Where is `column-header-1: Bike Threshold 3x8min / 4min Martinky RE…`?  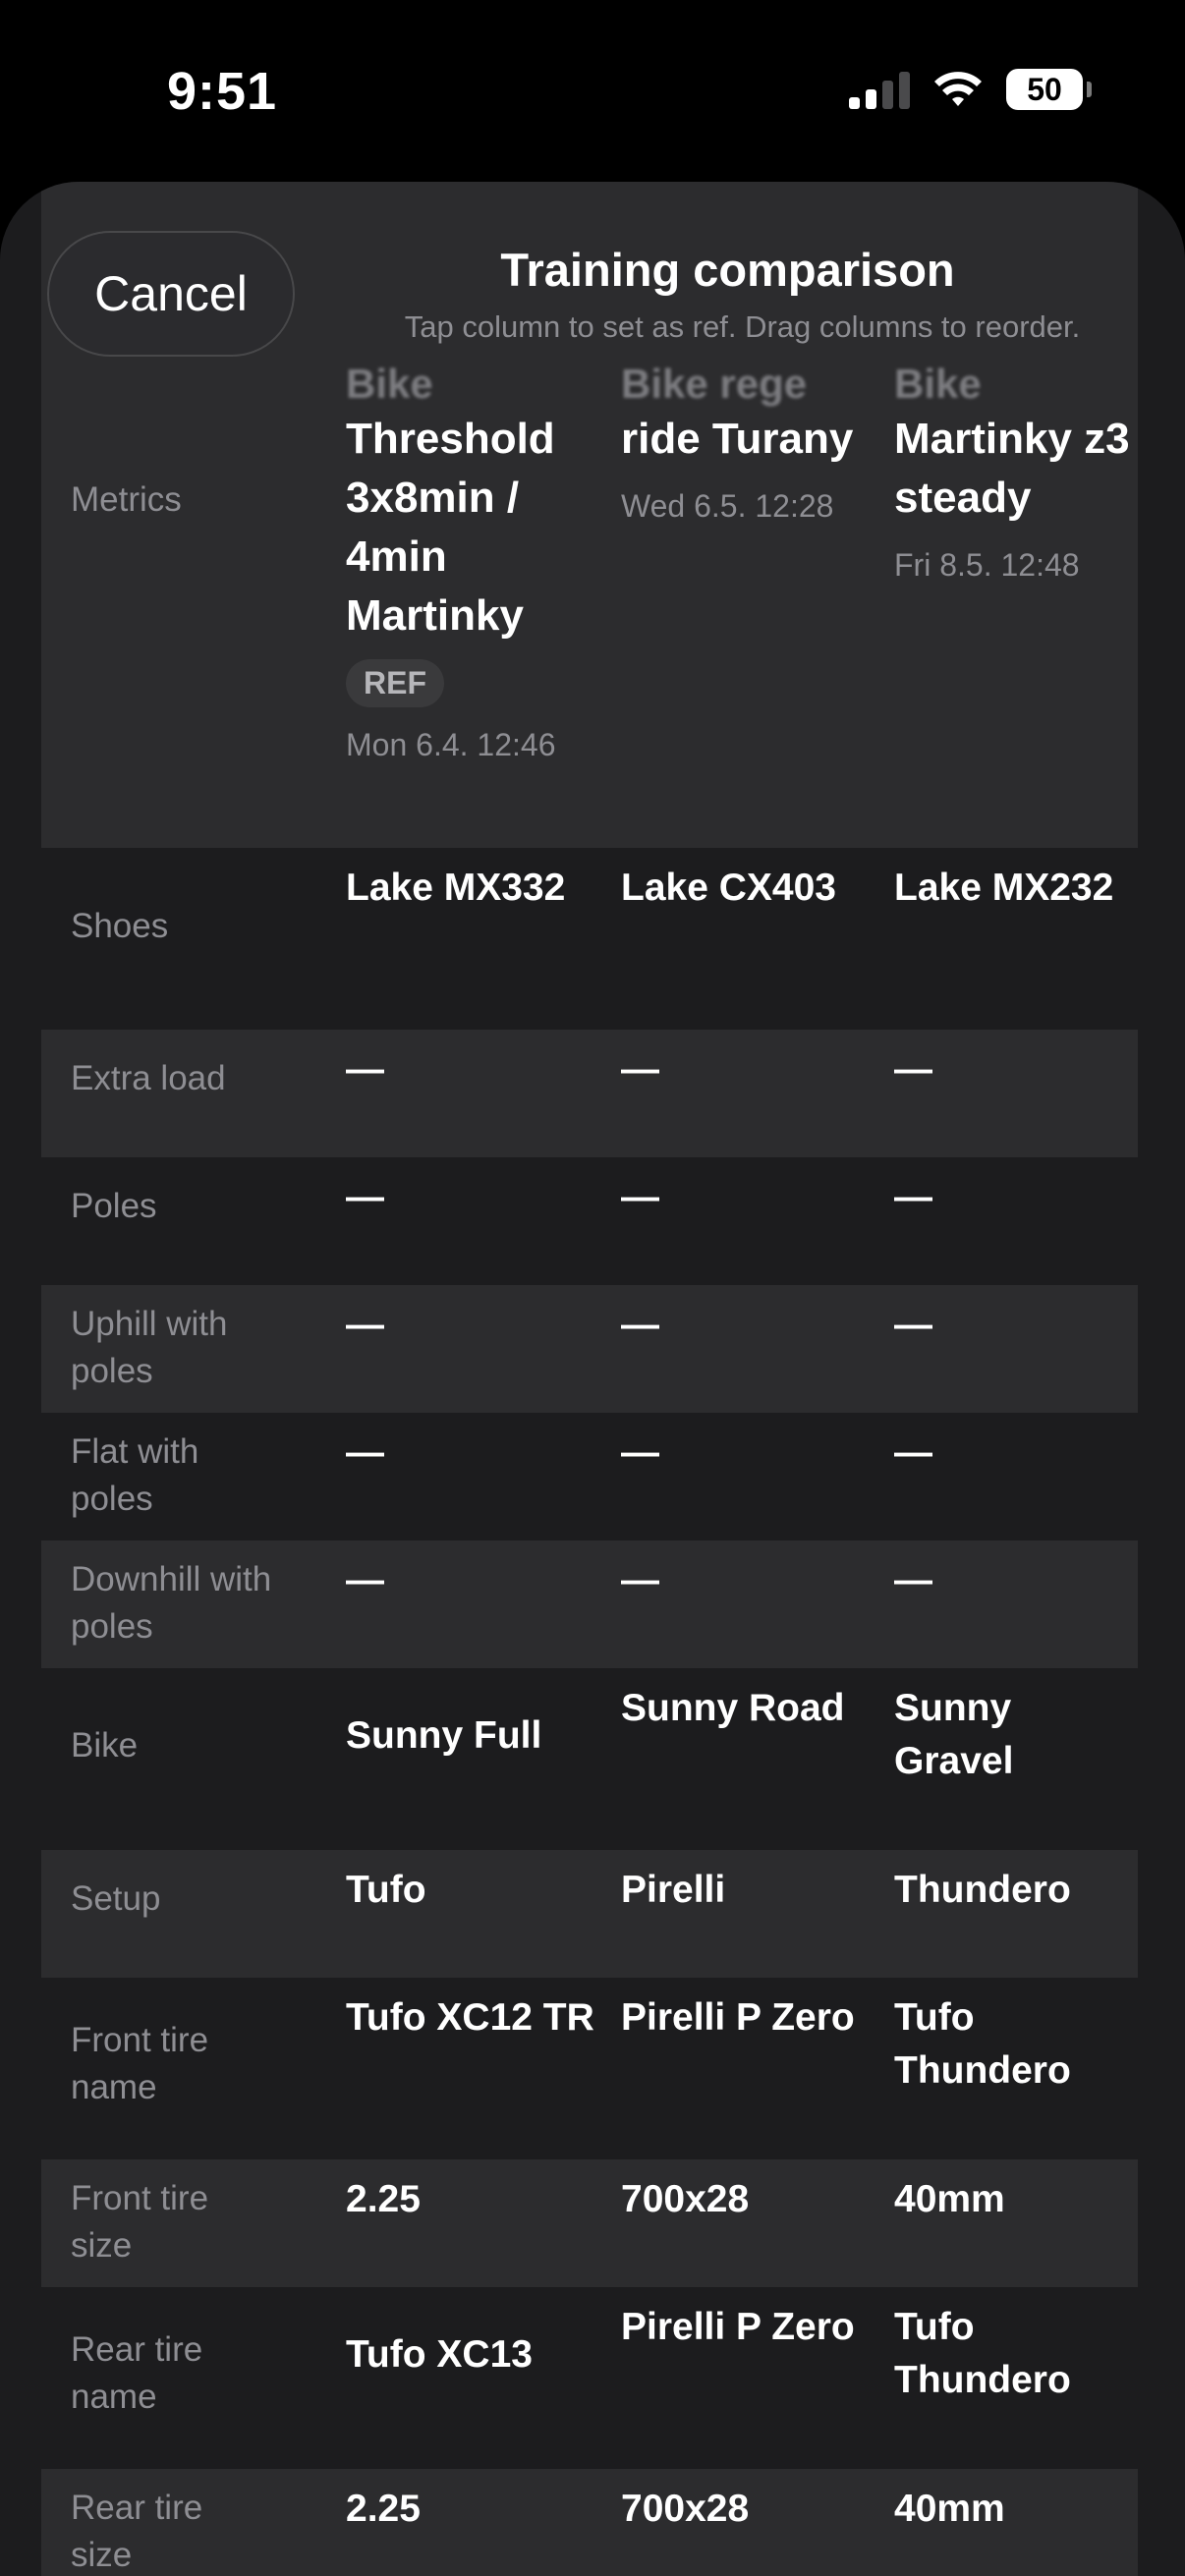
column-header-1: Bike Threshold 3x8min / 4min Martinky RE… is located at coordinates (479, 561).